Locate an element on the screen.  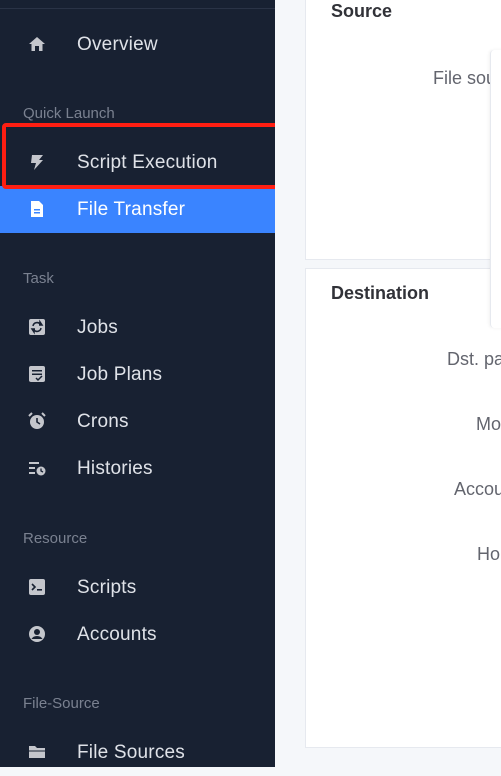
group-title-file-source: File-Source is located at coordinates (61, 703).